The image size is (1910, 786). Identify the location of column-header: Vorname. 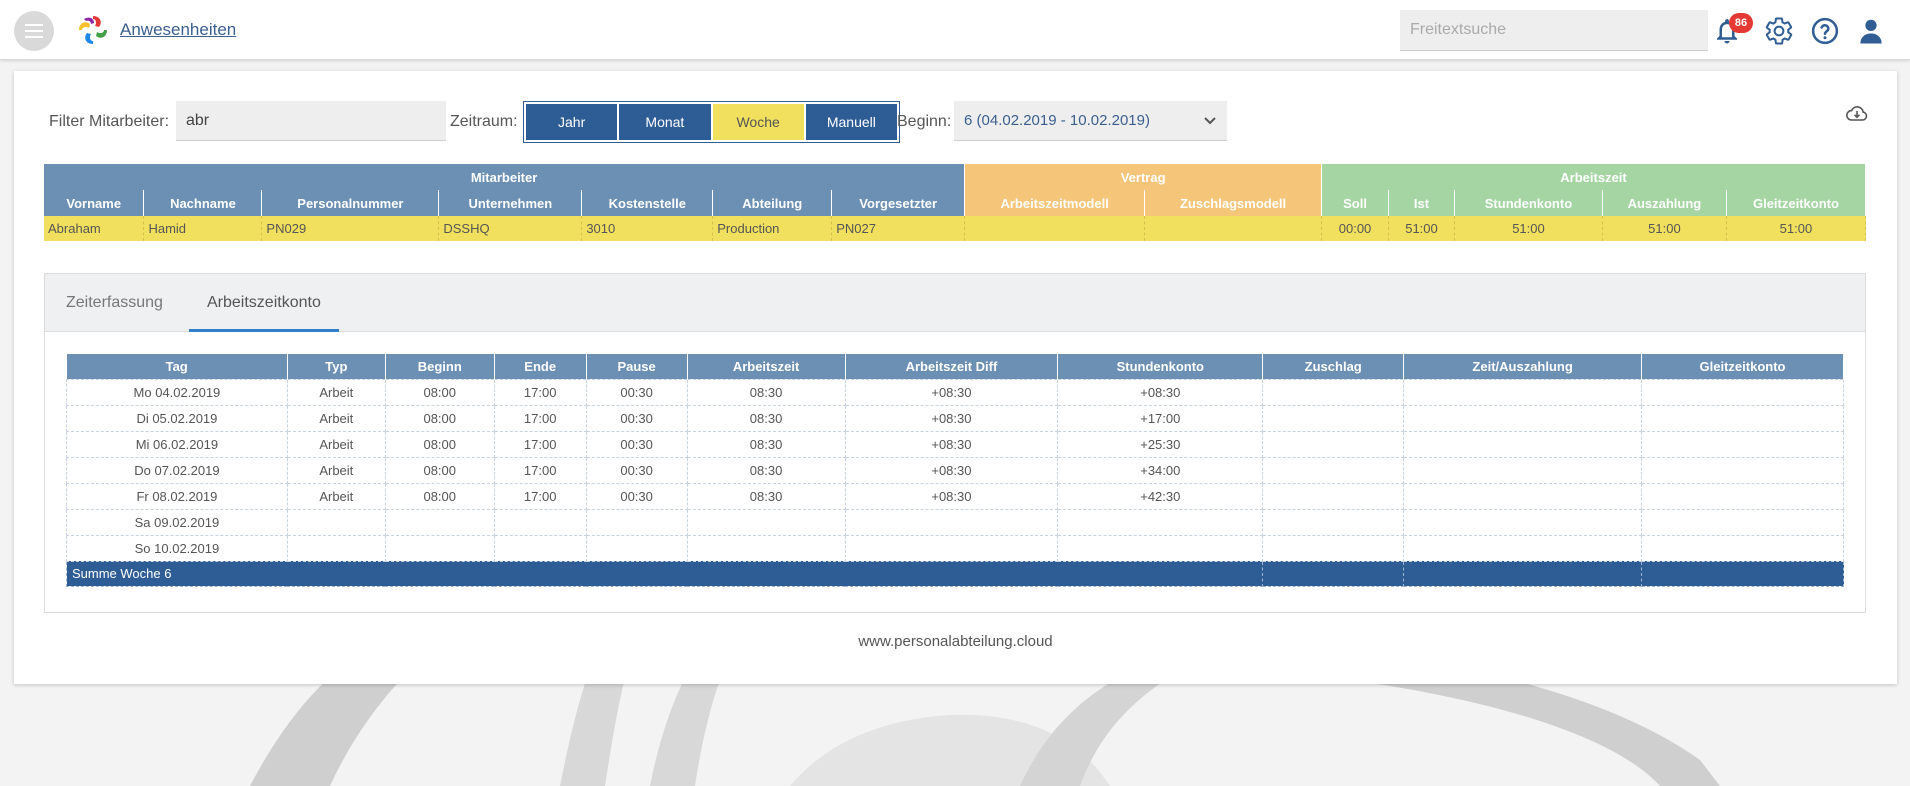
(94, 203).